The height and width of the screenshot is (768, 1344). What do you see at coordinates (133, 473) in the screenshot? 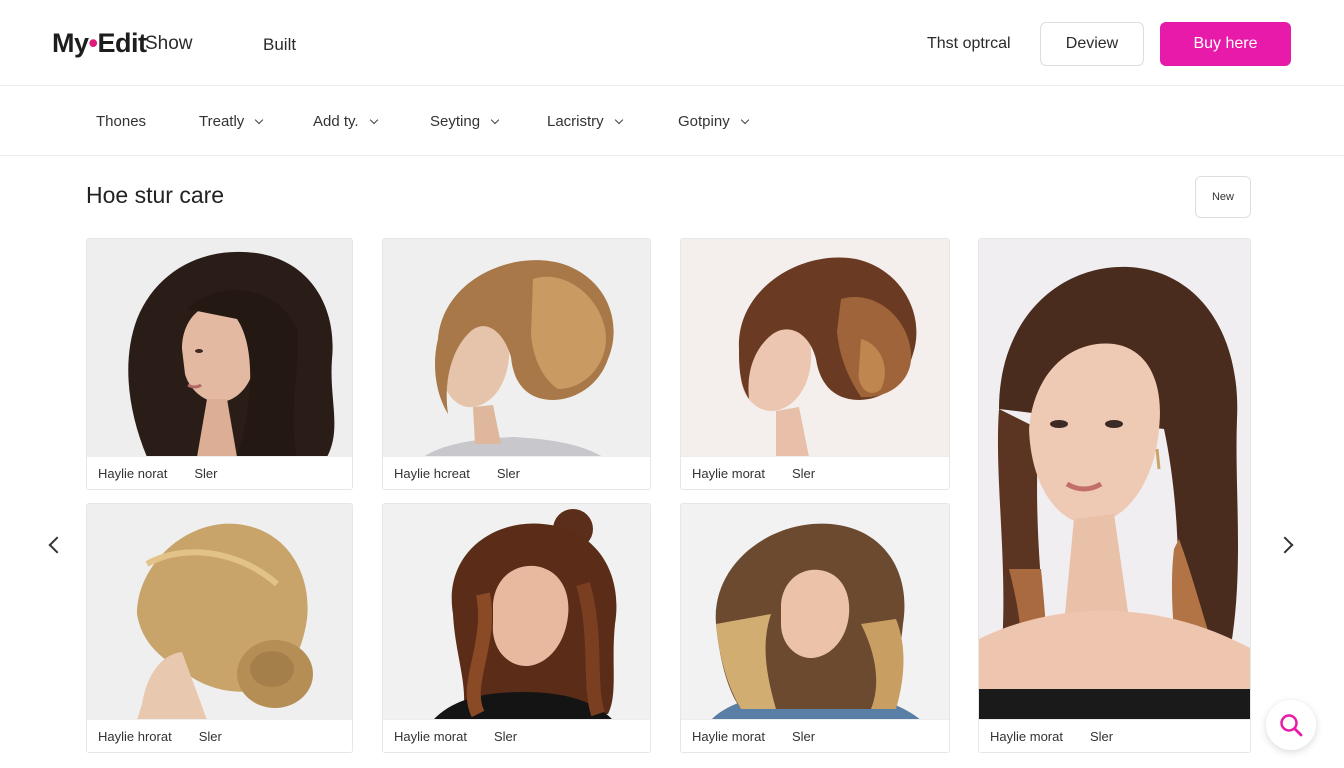
I see `card-name: Haylie norat` at bounding box center [133, 473].